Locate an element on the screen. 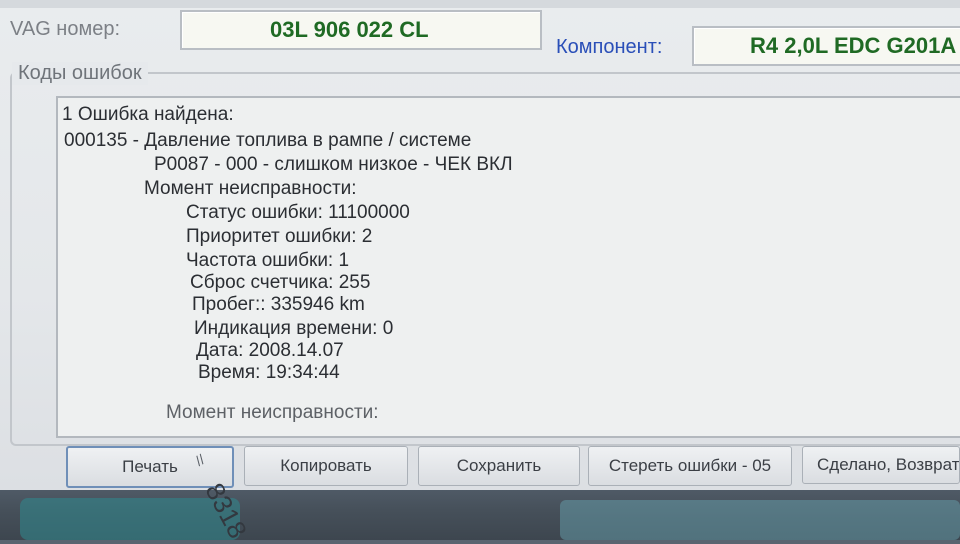  print-button-label: Печать is located at coordinates (150, 466).